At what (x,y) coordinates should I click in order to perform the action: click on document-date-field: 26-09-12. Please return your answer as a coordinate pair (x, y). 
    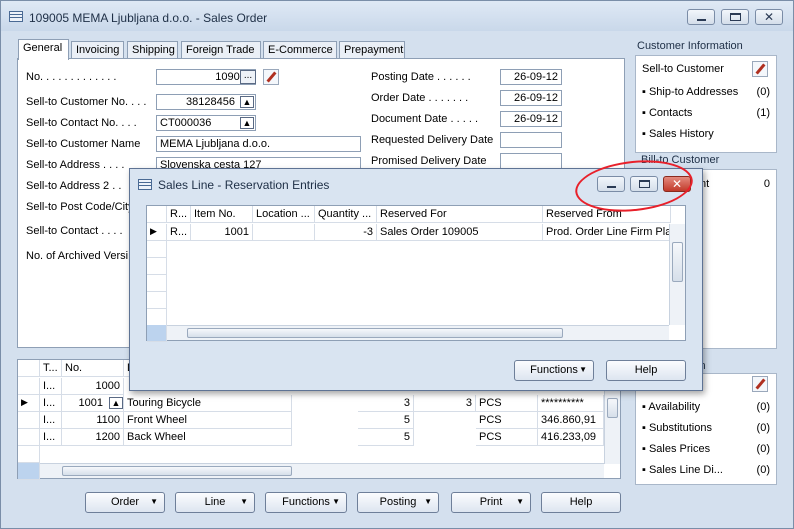
    Looking at the image, I should click on (531, 119).